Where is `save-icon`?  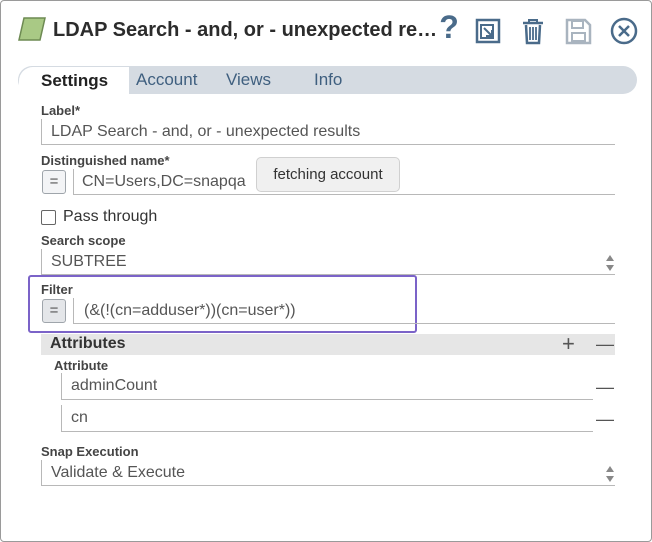 save-icon is located at coordinates (578, 31).